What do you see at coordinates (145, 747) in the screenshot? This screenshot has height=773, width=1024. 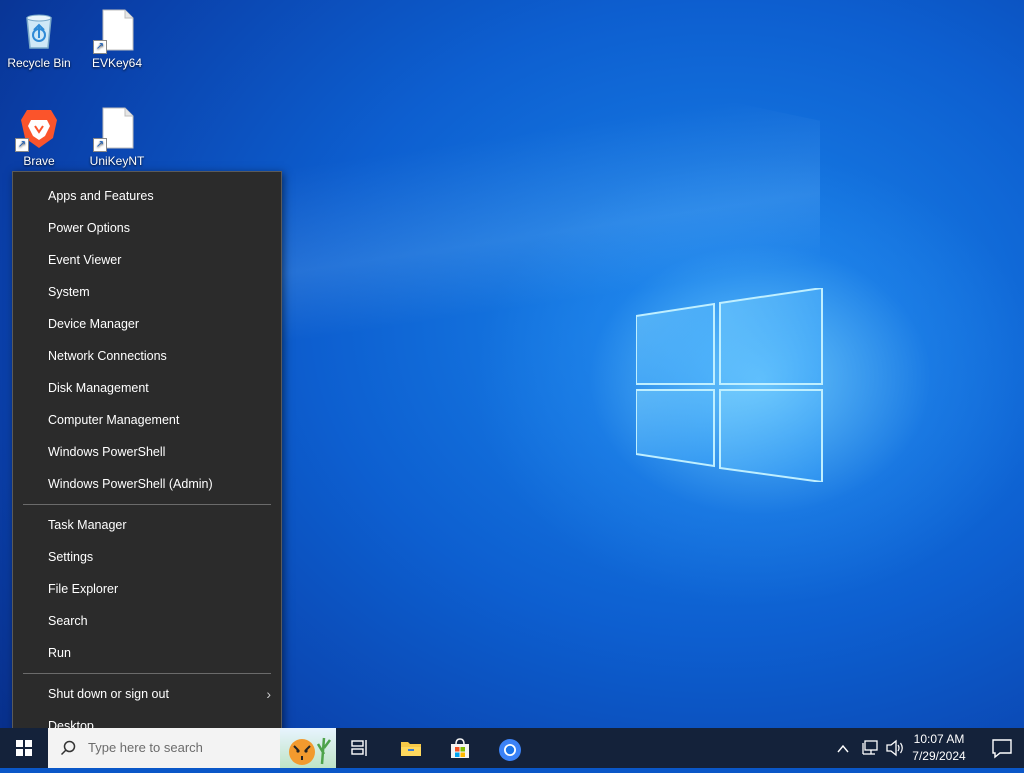 I see `search-placeholder: Type here to search` at bounding box center [145, 747].